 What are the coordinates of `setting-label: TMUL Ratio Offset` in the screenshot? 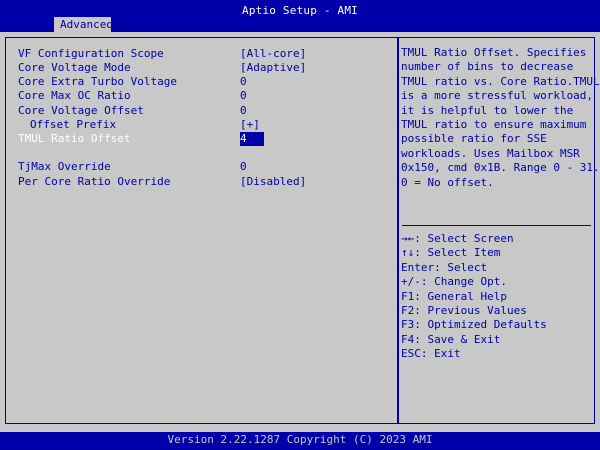 It's located at (74, 138).